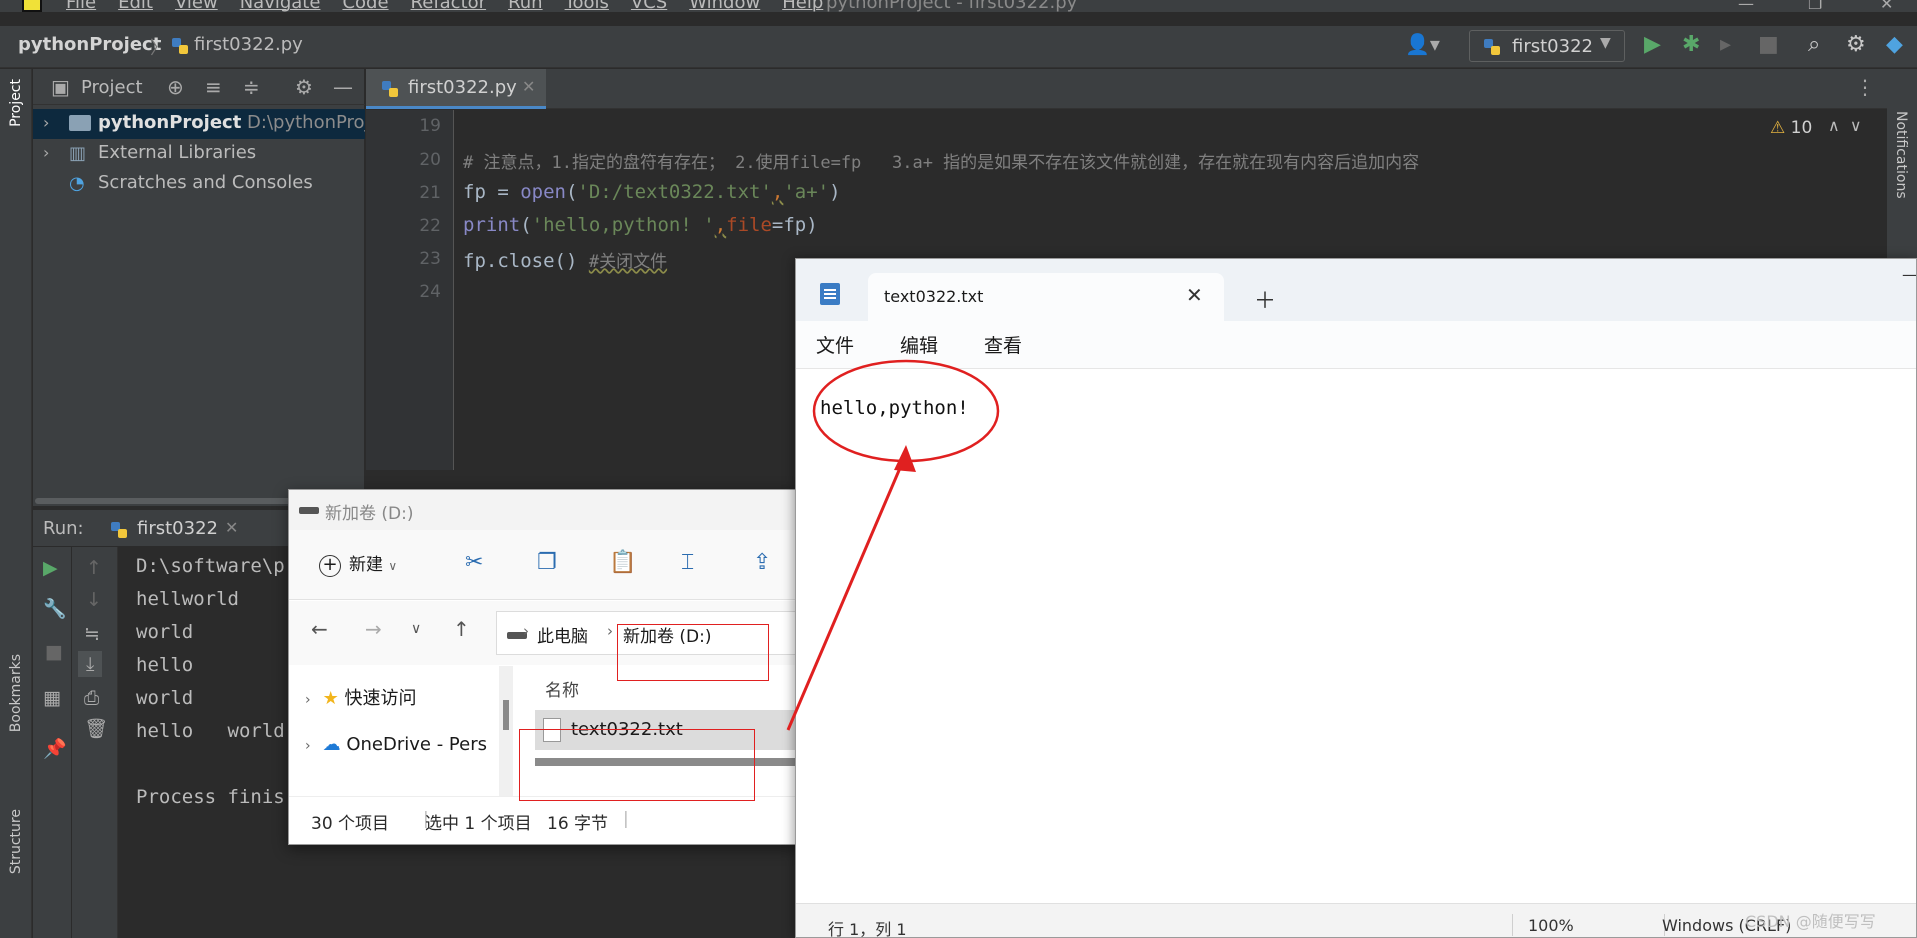  Describe the element at coordinates (213, 87) in the screenshot. I see `expand-all-icon: ≡` at that location.